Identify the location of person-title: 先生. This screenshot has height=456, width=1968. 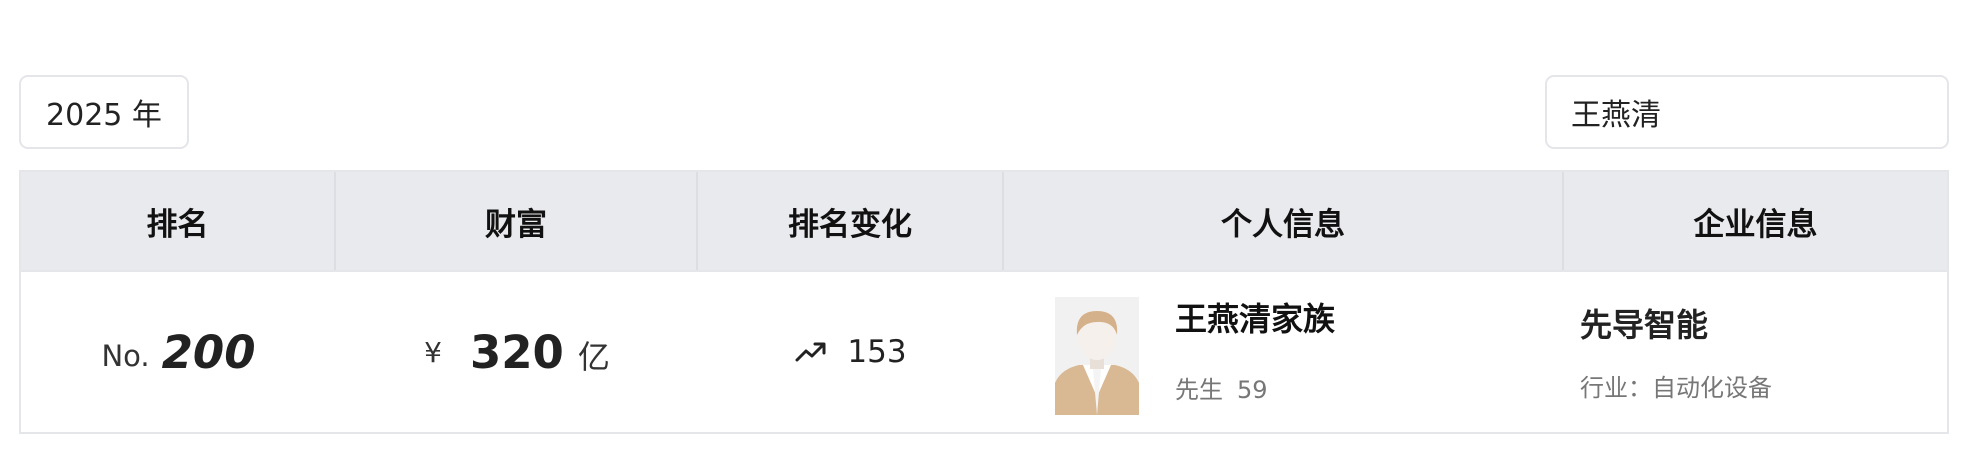
(1199, 389).